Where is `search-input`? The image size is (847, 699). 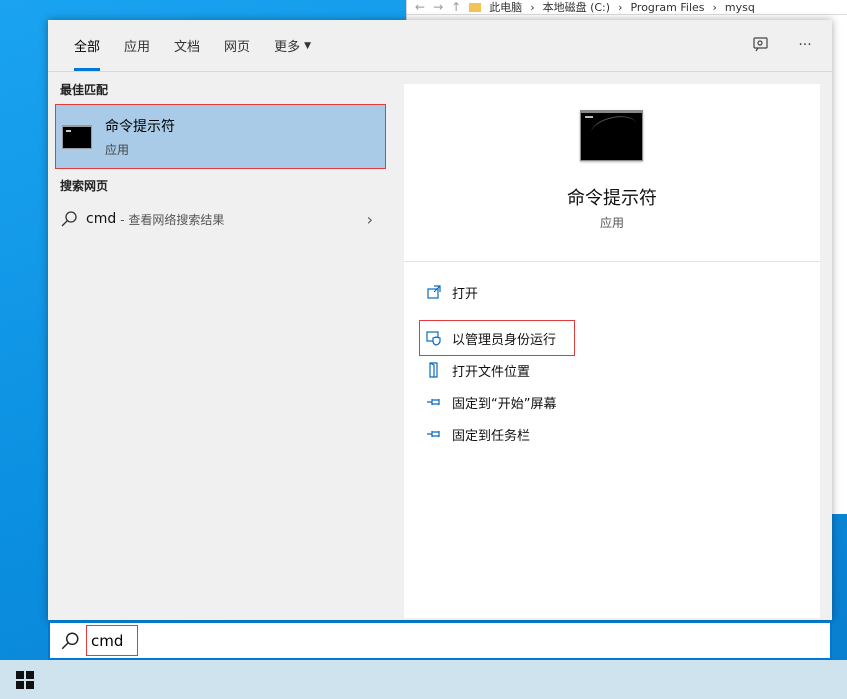 search-input is located at coordinates (111, 640).